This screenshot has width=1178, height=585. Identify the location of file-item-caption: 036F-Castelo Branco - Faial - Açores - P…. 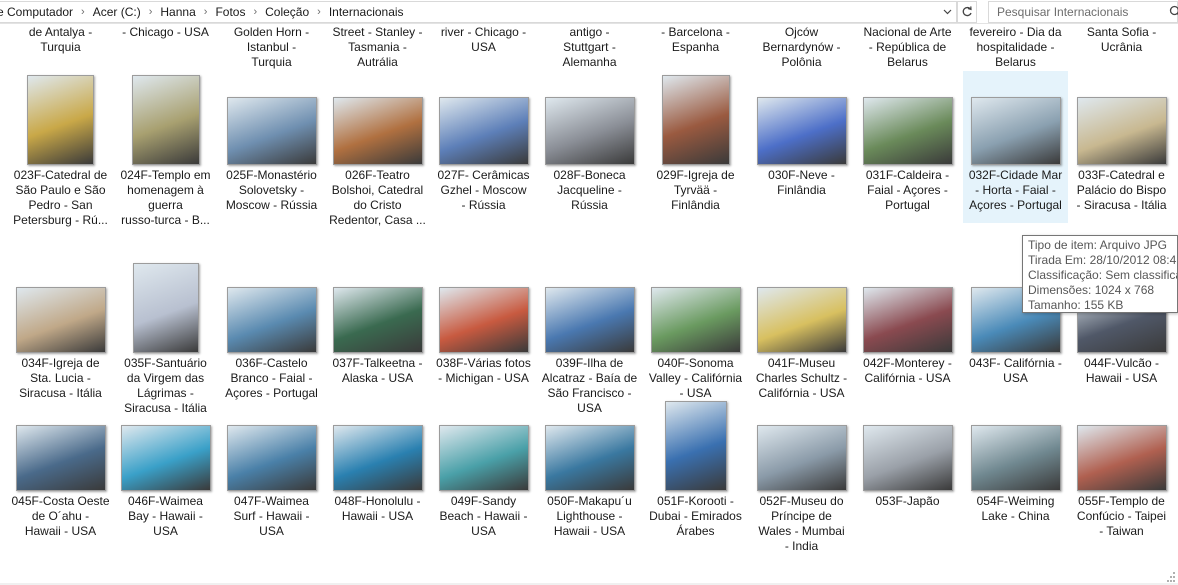
(271, 378).